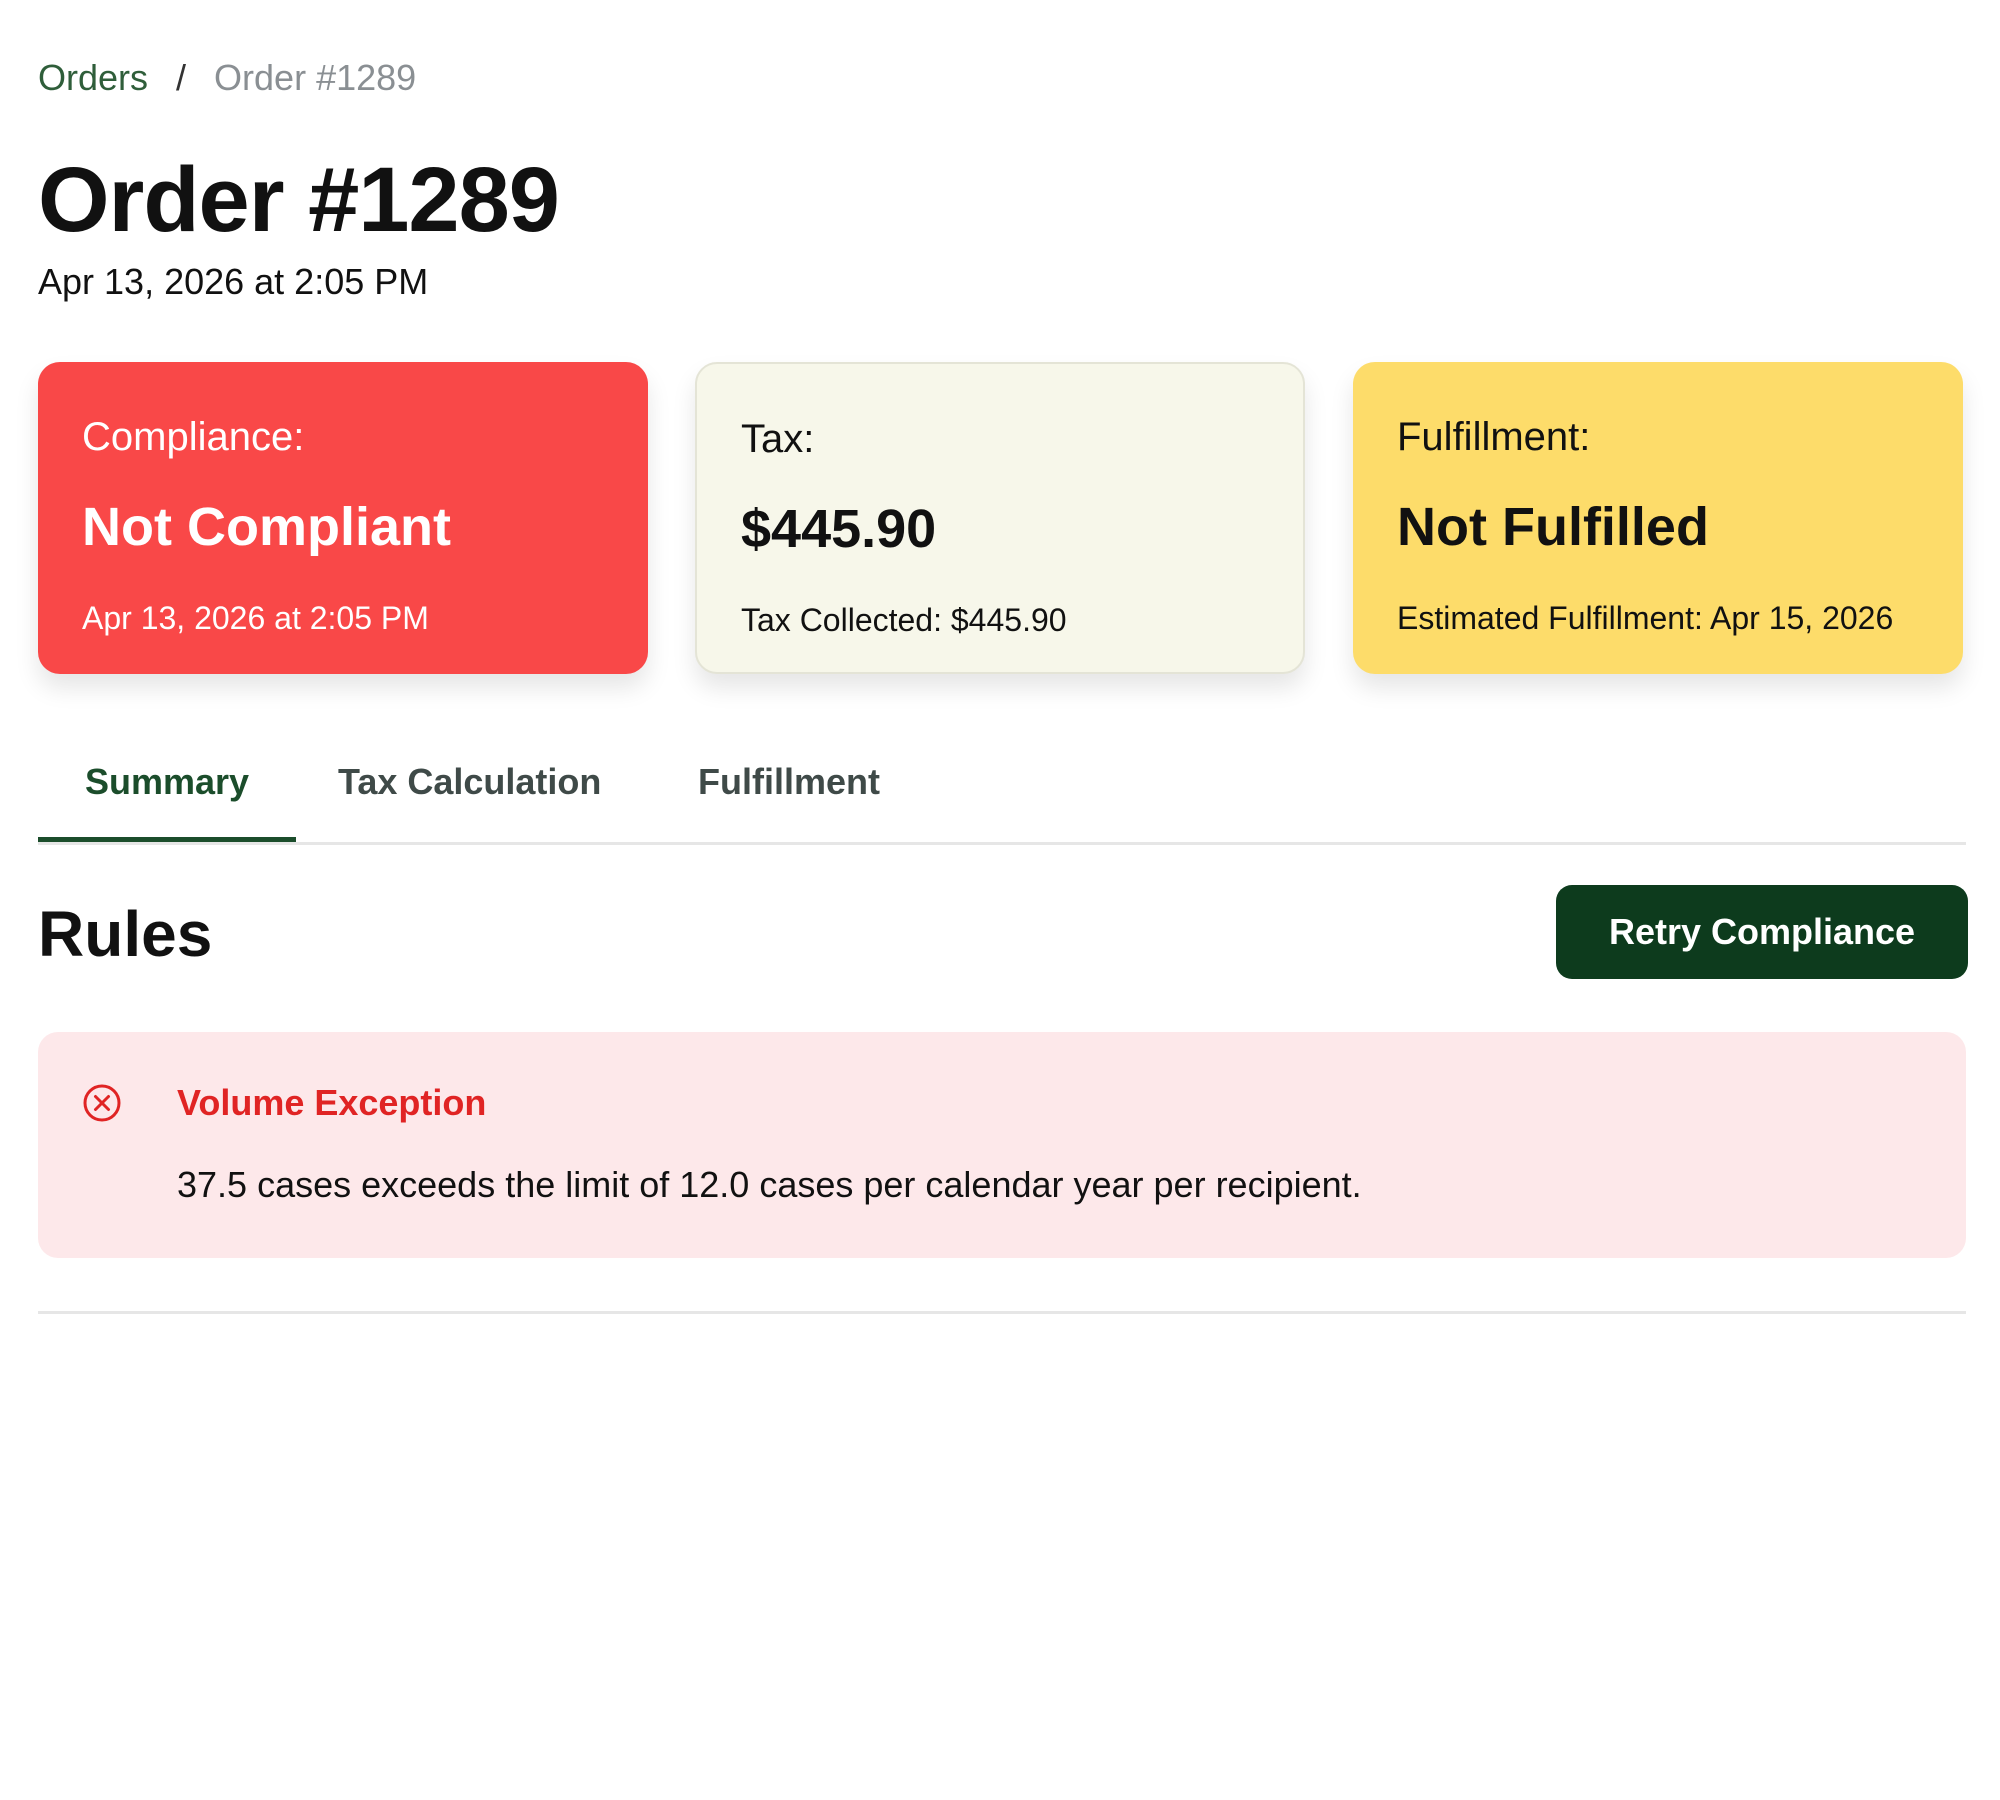 This screenshot has height=1800, width=2000. What do you see at coordinates (266, 527) in the screenshot?
I see `compliance-card-value: Not Compliant` at bounding box center [266, 527].